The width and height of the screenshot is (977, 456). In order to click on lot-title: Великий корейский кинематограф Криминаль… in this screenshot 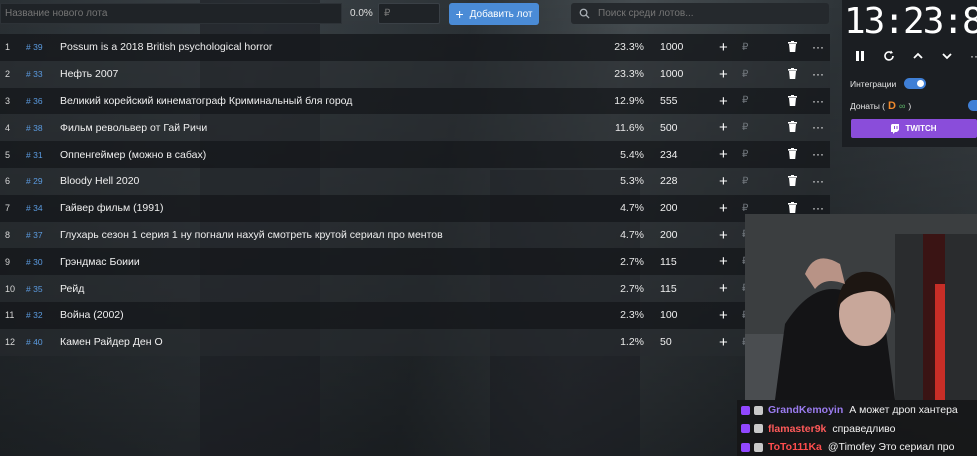, I will do `click(206, 101)`.